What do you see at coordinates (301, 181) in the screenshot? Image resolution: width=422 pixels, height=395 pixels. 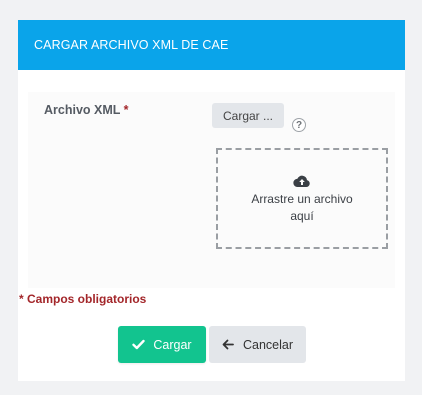 I see `cloud-upload-icon` at bounding box center [301, 181].